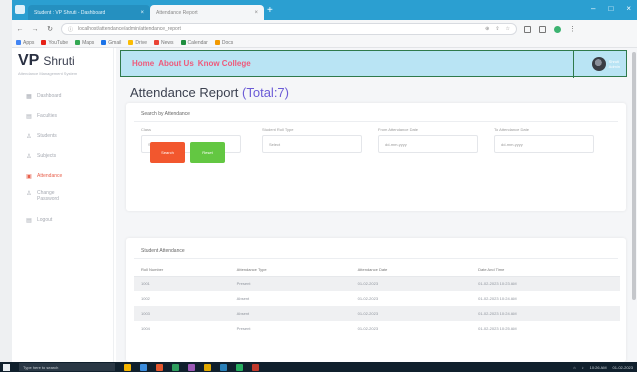 The width and height of the screenshot is (637, 372). What do you see at coordinates (497, 328) in the screenshot?
I see `table-cell: 01-02-2023 10:25 AM` at bounding box center [497, 328].